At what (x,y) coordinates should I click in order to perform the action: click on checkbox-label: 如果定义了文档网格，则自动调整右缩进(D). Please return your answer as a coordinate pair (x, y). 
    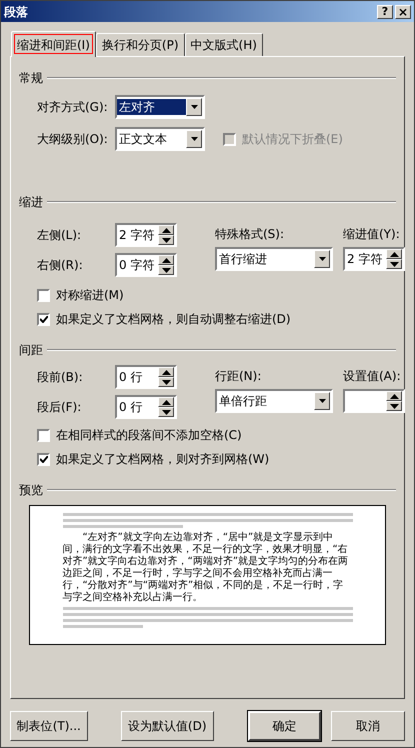
    Looking at the image, I should click on (173, 319).